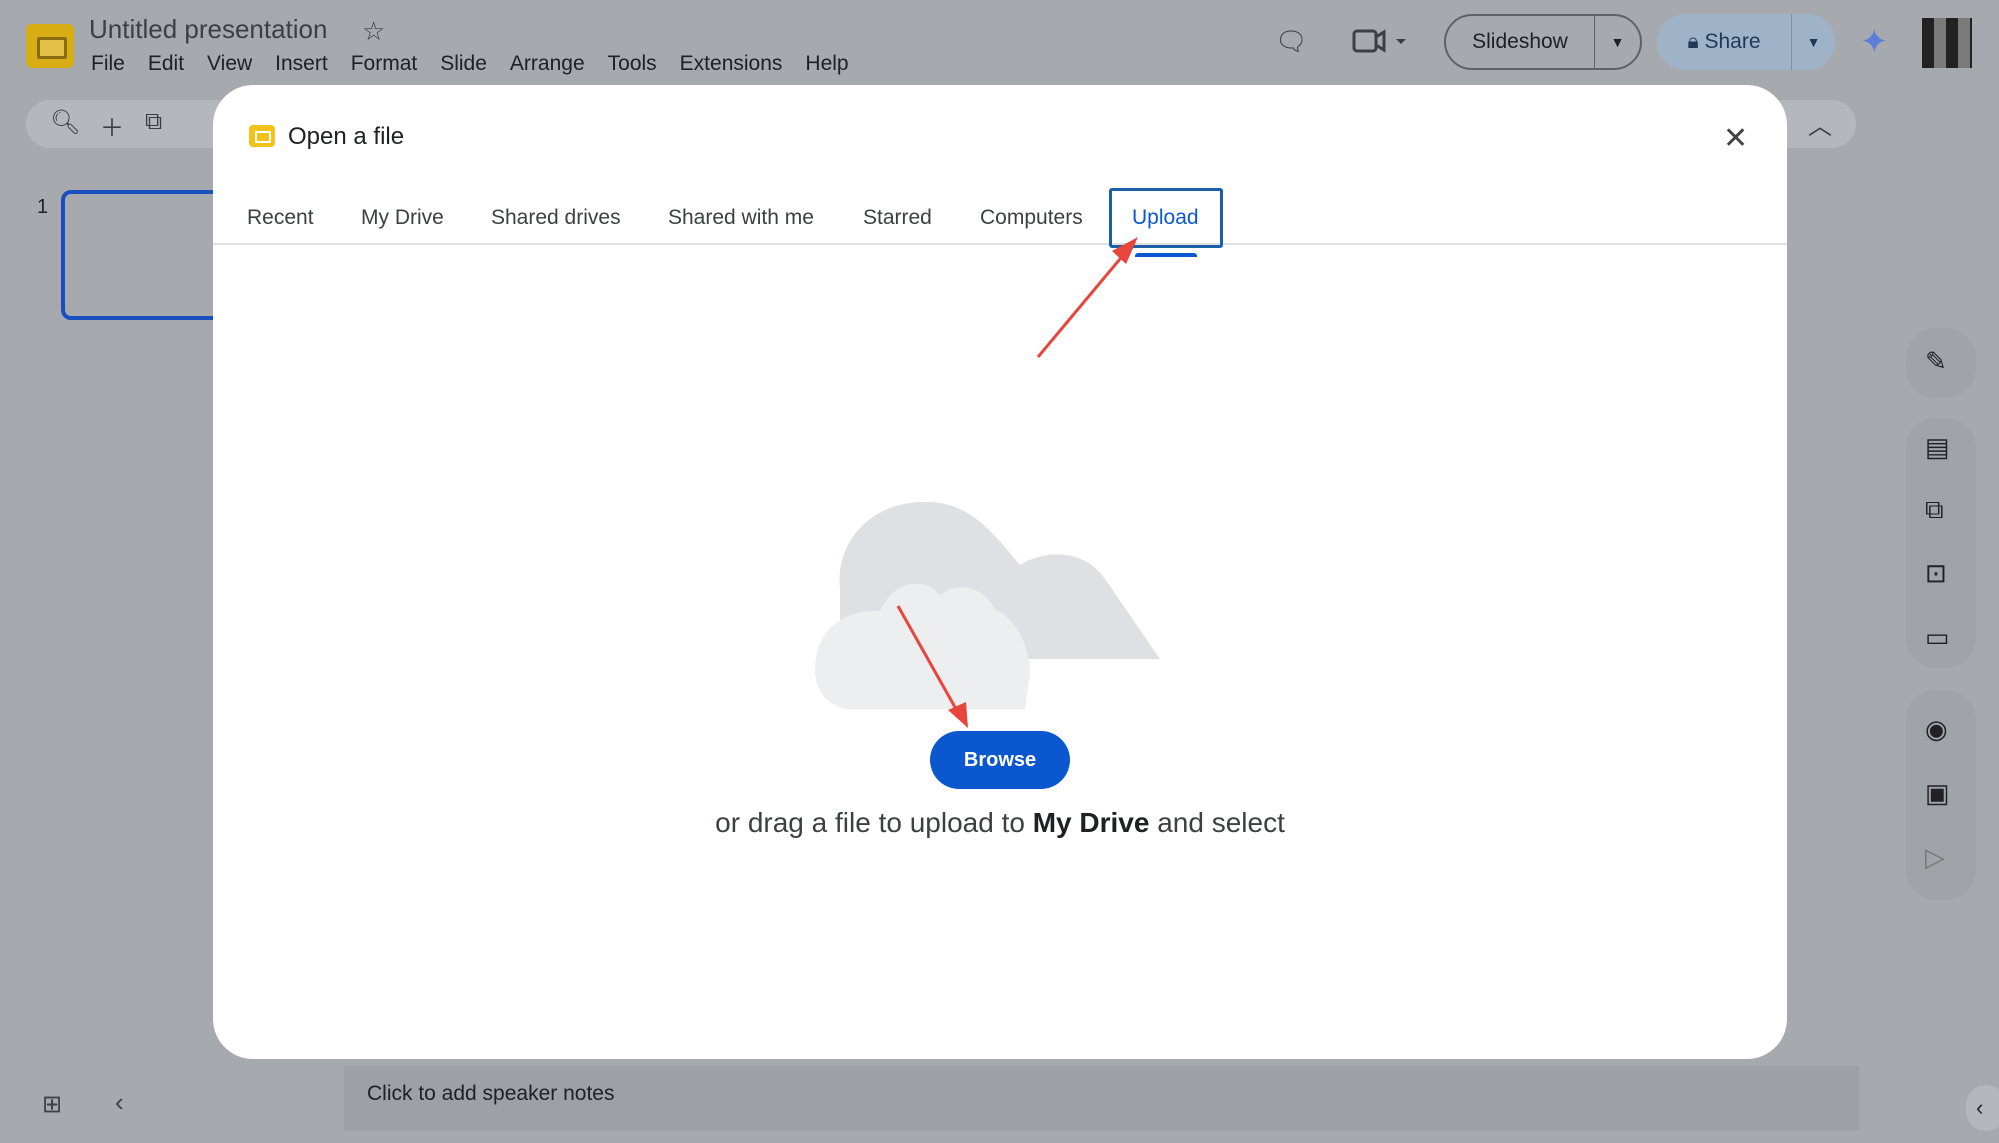 This screenshot has height=1143, width=1999. What do you see at coordinates (491, 1093) in the screenshot?
I see `speaker-notes-placeholder: Click to add speaker notes` at bounding box center [491, 1093].